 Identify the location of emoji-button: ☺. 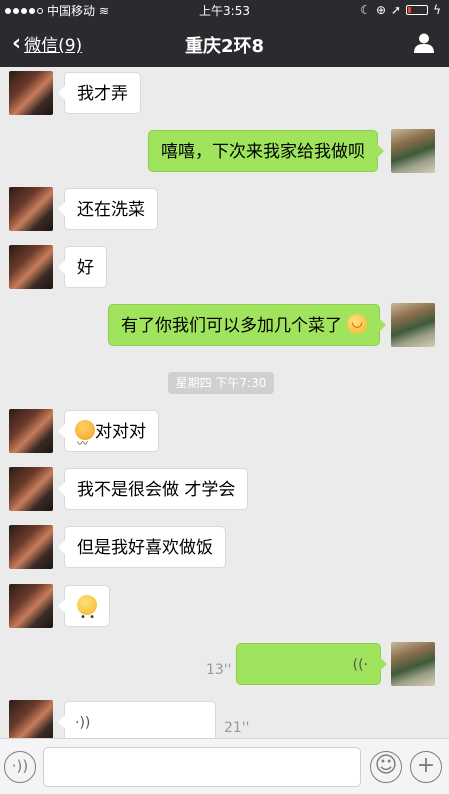
(386, 767).